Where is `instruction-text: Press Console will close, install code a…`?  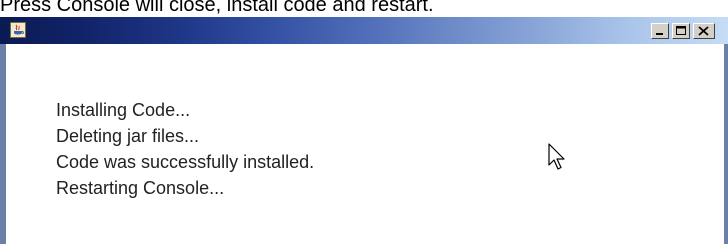
instruction-text: Press Console will close, install code a… is located at coordinates (217, 8).